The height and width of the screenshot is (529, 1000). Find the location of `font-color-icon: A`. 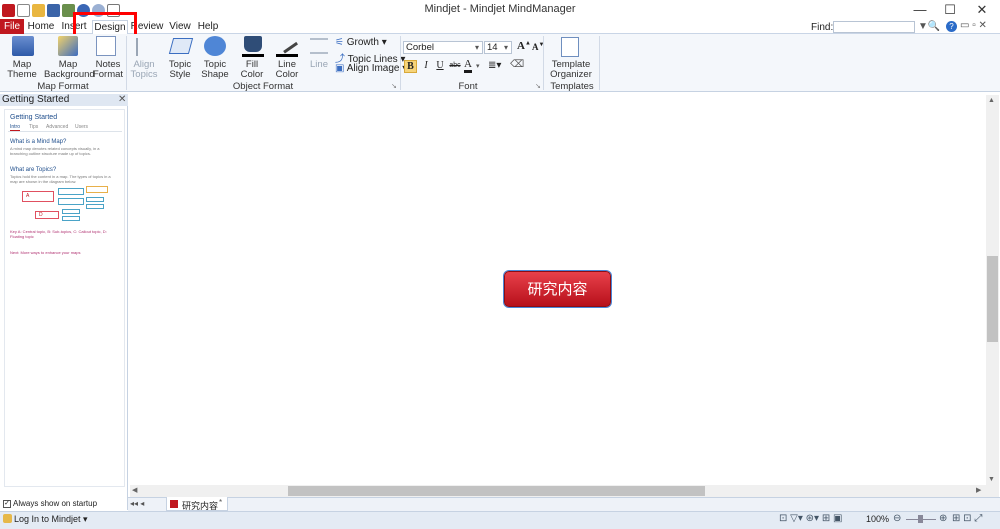

font-color-icon: A is located at coordinates (468, 66).